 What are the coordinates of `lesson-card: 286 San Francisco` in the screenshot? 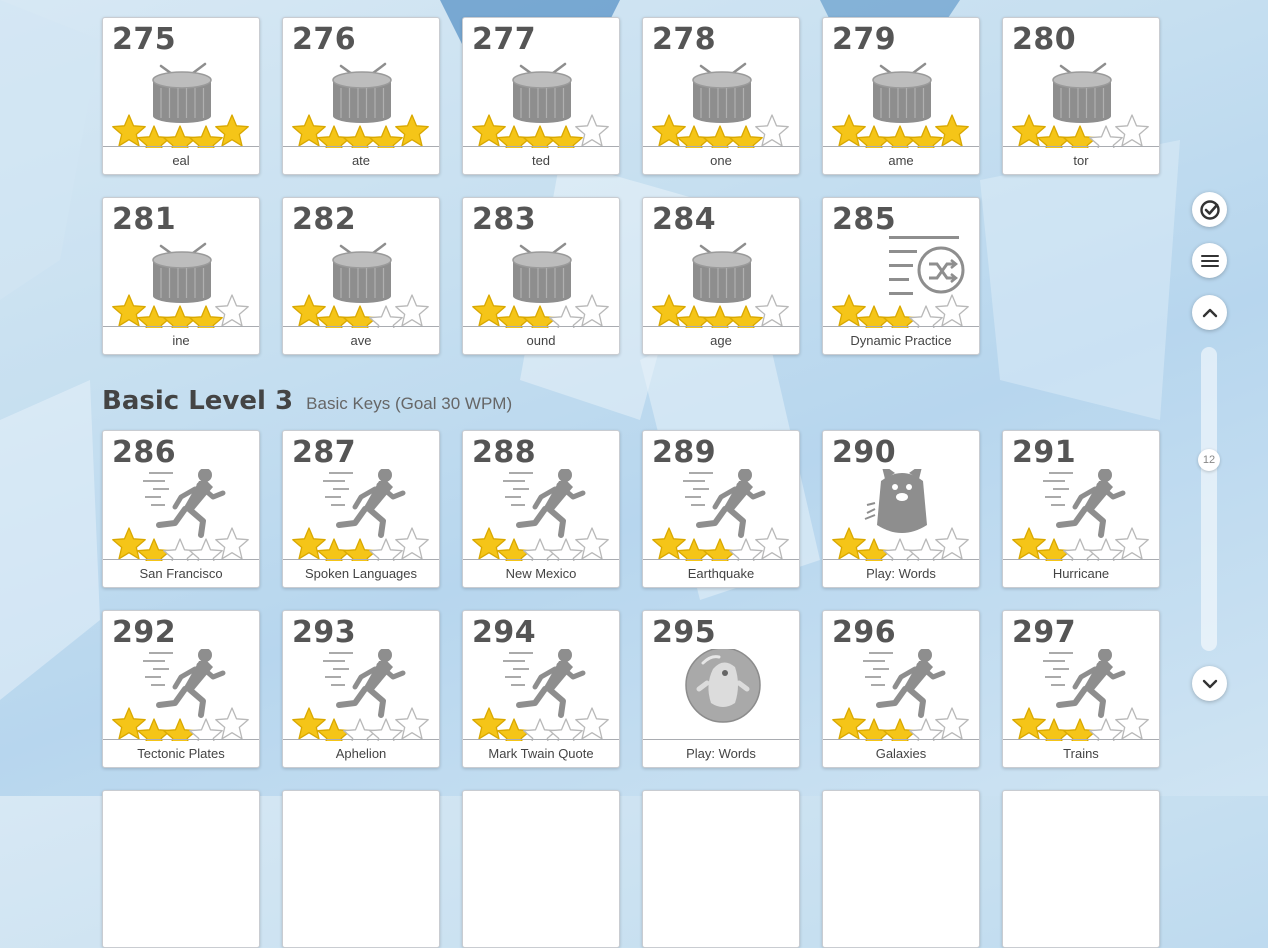 It's located at (181, 509).